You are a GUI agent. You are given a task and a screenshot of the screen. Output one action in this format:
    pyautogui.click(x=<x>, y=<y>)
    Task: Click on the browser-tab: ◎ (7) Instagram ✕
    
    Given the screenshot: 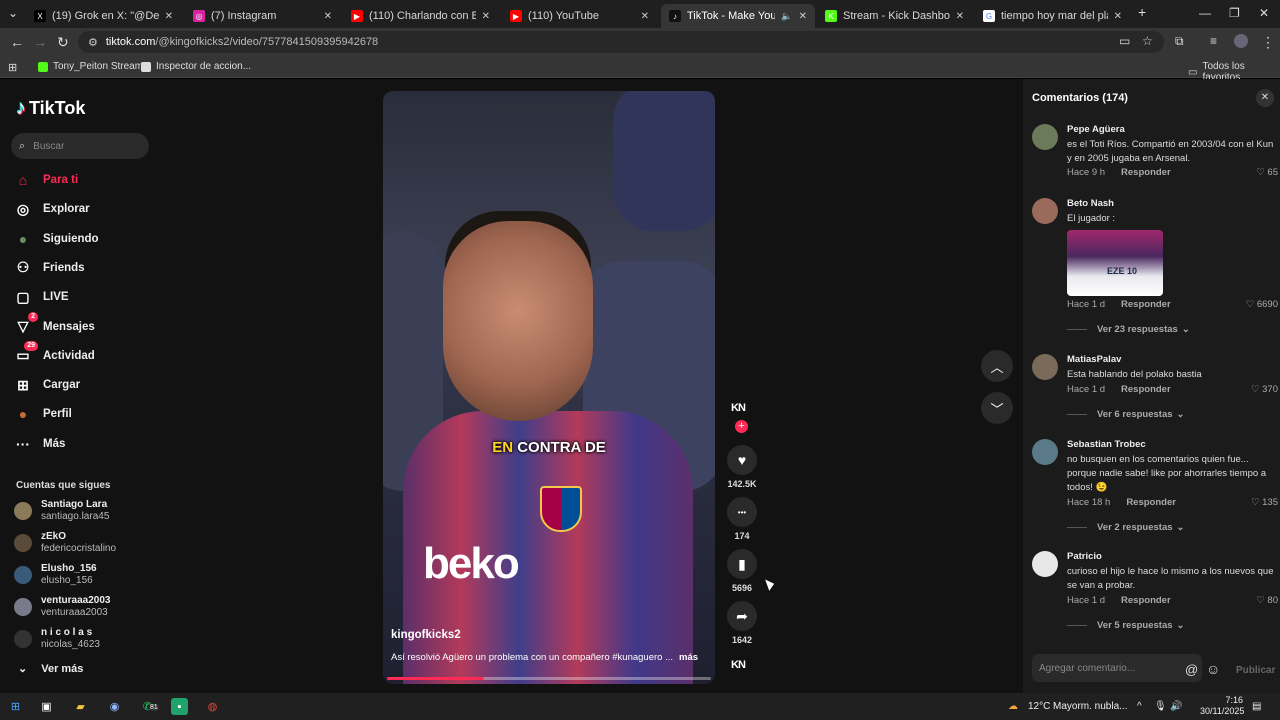 What is the action you would take?
    pyautogui.click(x=262, y=16)
    